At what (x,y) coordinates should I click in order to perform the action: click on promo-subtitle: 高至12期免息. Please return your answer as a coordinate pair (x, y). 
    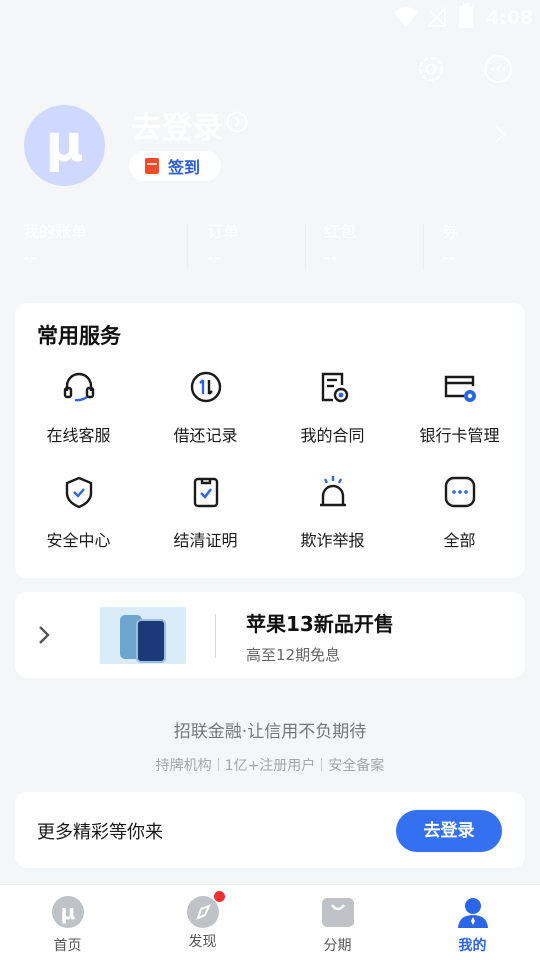
    Looking at the image, I should click on (293, 655).